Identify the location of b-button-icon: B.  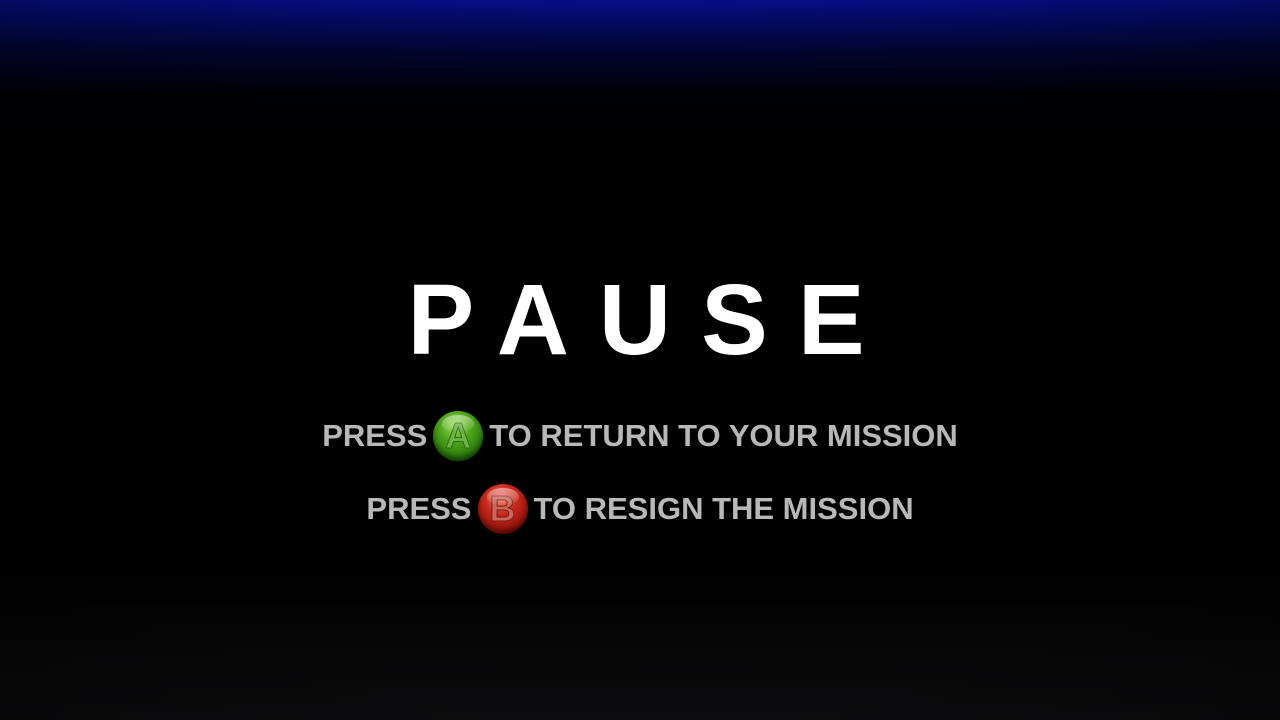
(502, 509).